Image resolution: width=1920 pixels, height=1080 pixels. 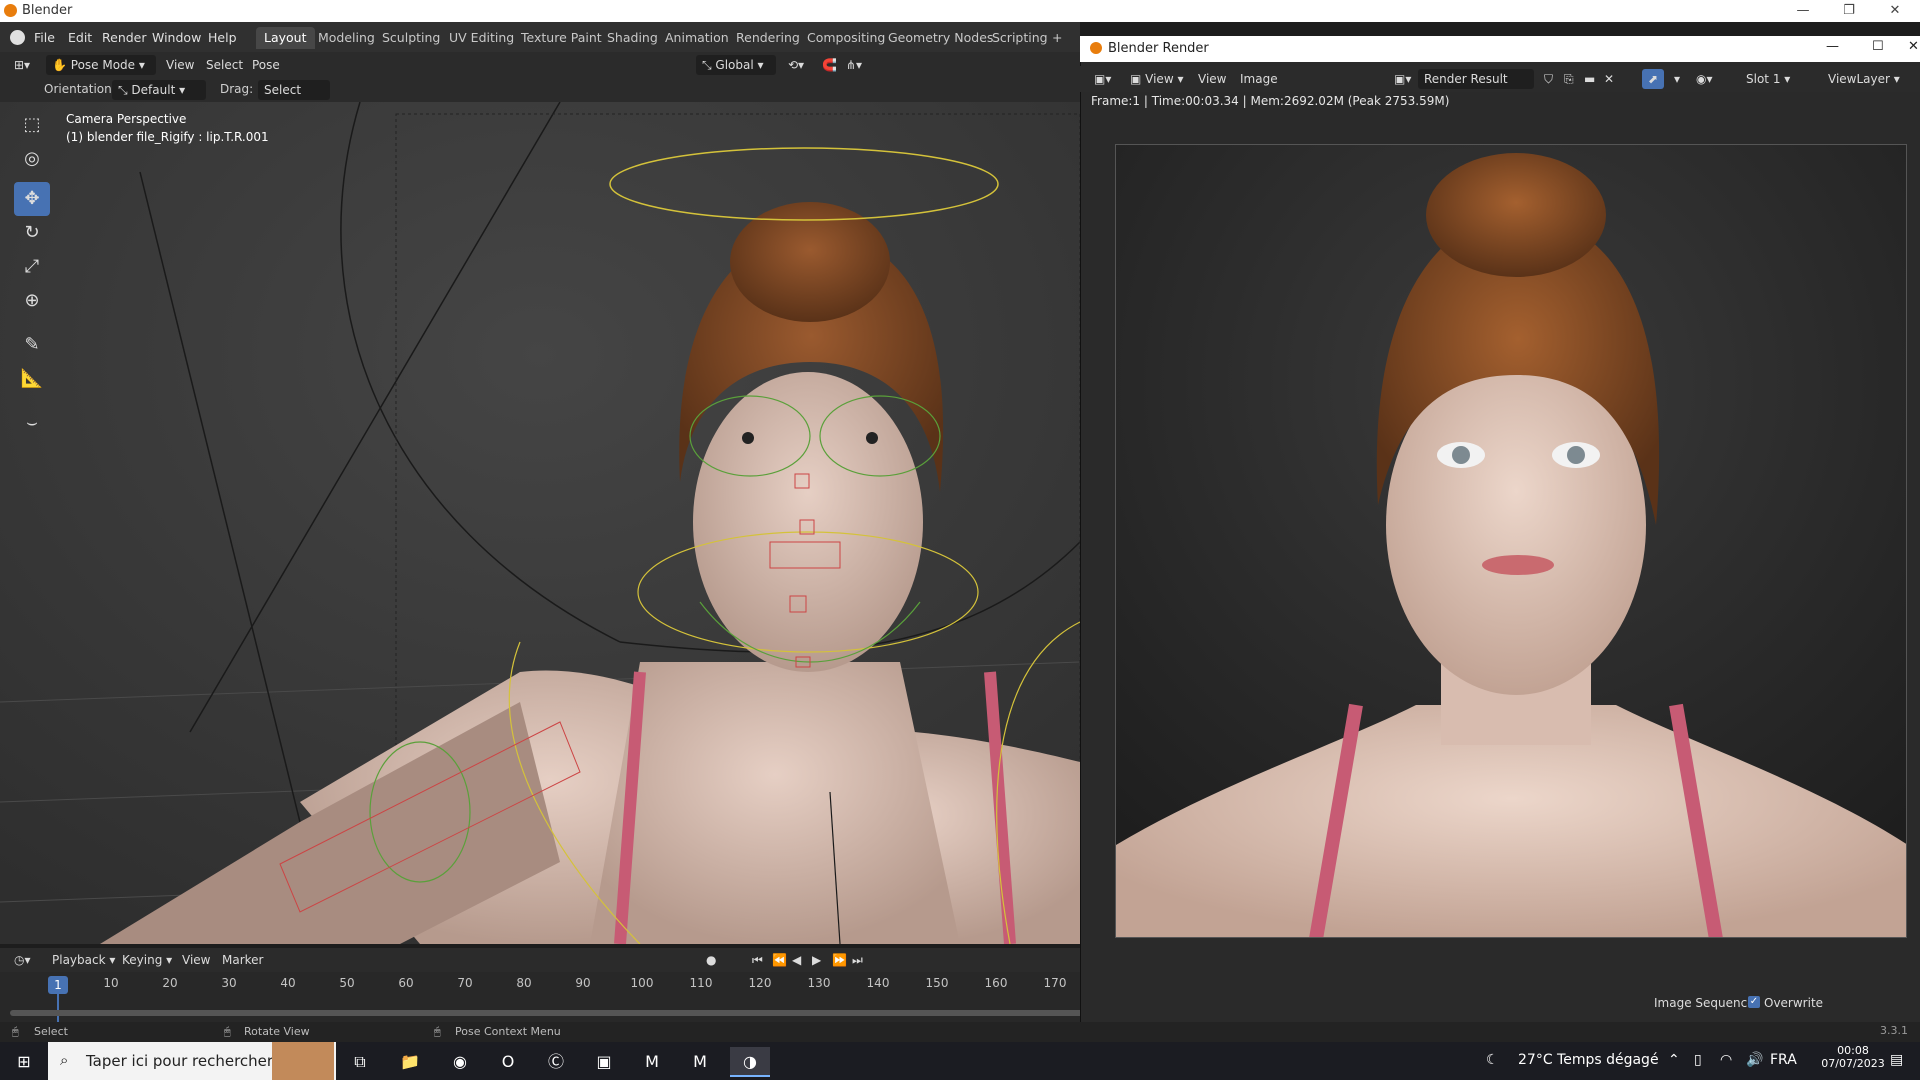 I want to click on mode-label: Pose Mode, so click(x=103, y=65).